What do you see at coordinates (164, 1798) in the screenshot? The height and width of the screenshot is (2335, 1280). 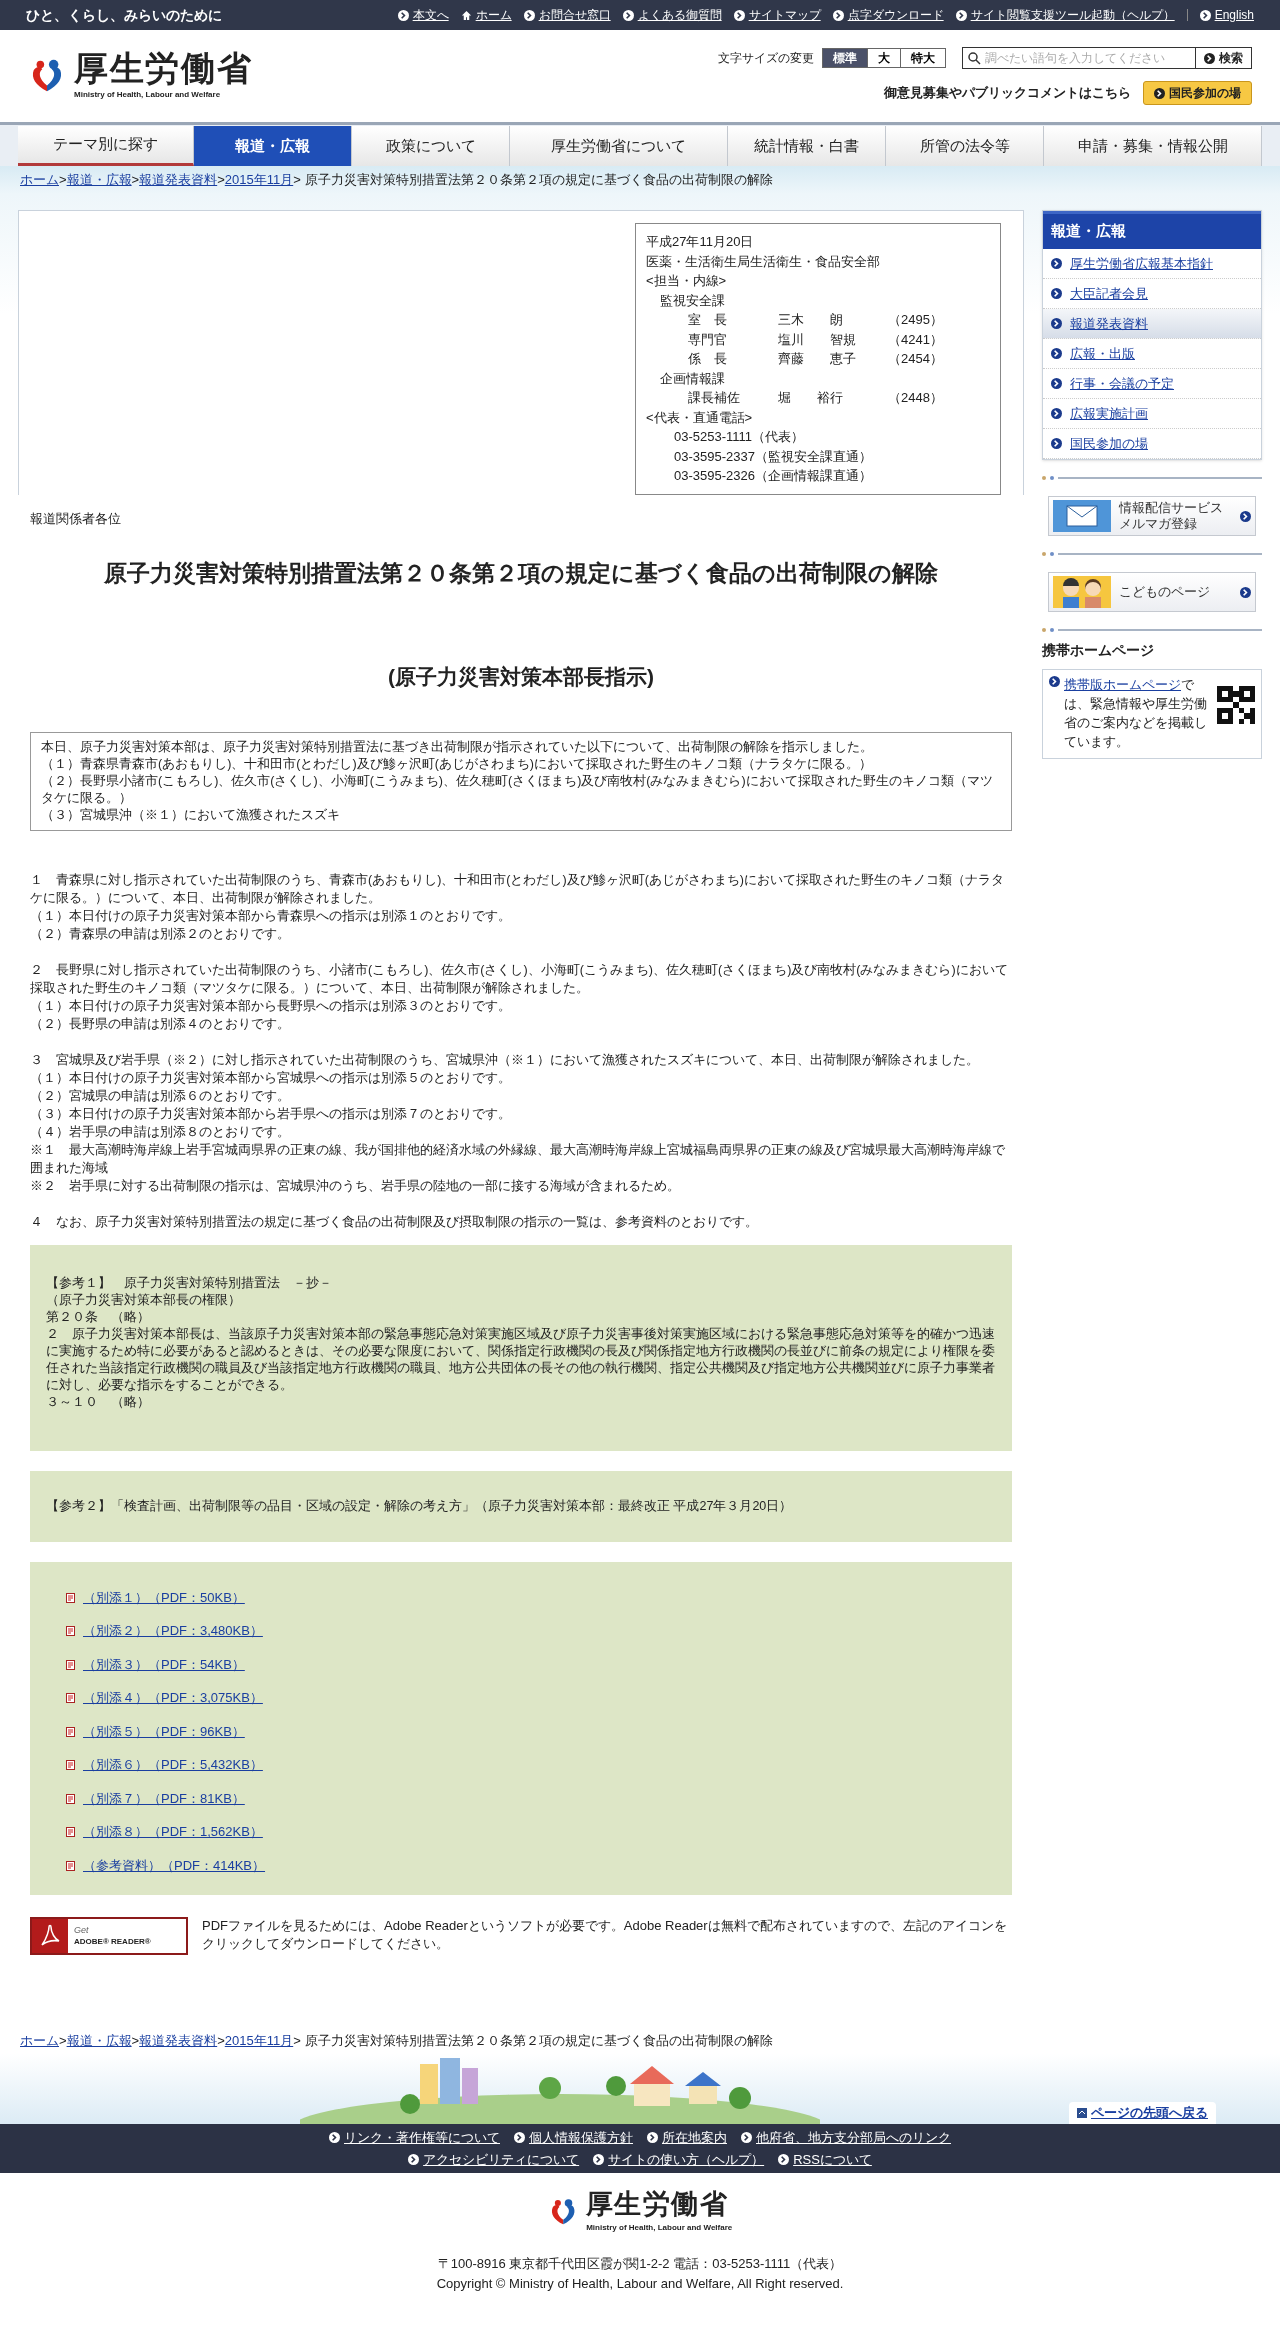 I see `attachment-link: （別添７）（PDF：81KB）` at bounding box center [164, 1798].